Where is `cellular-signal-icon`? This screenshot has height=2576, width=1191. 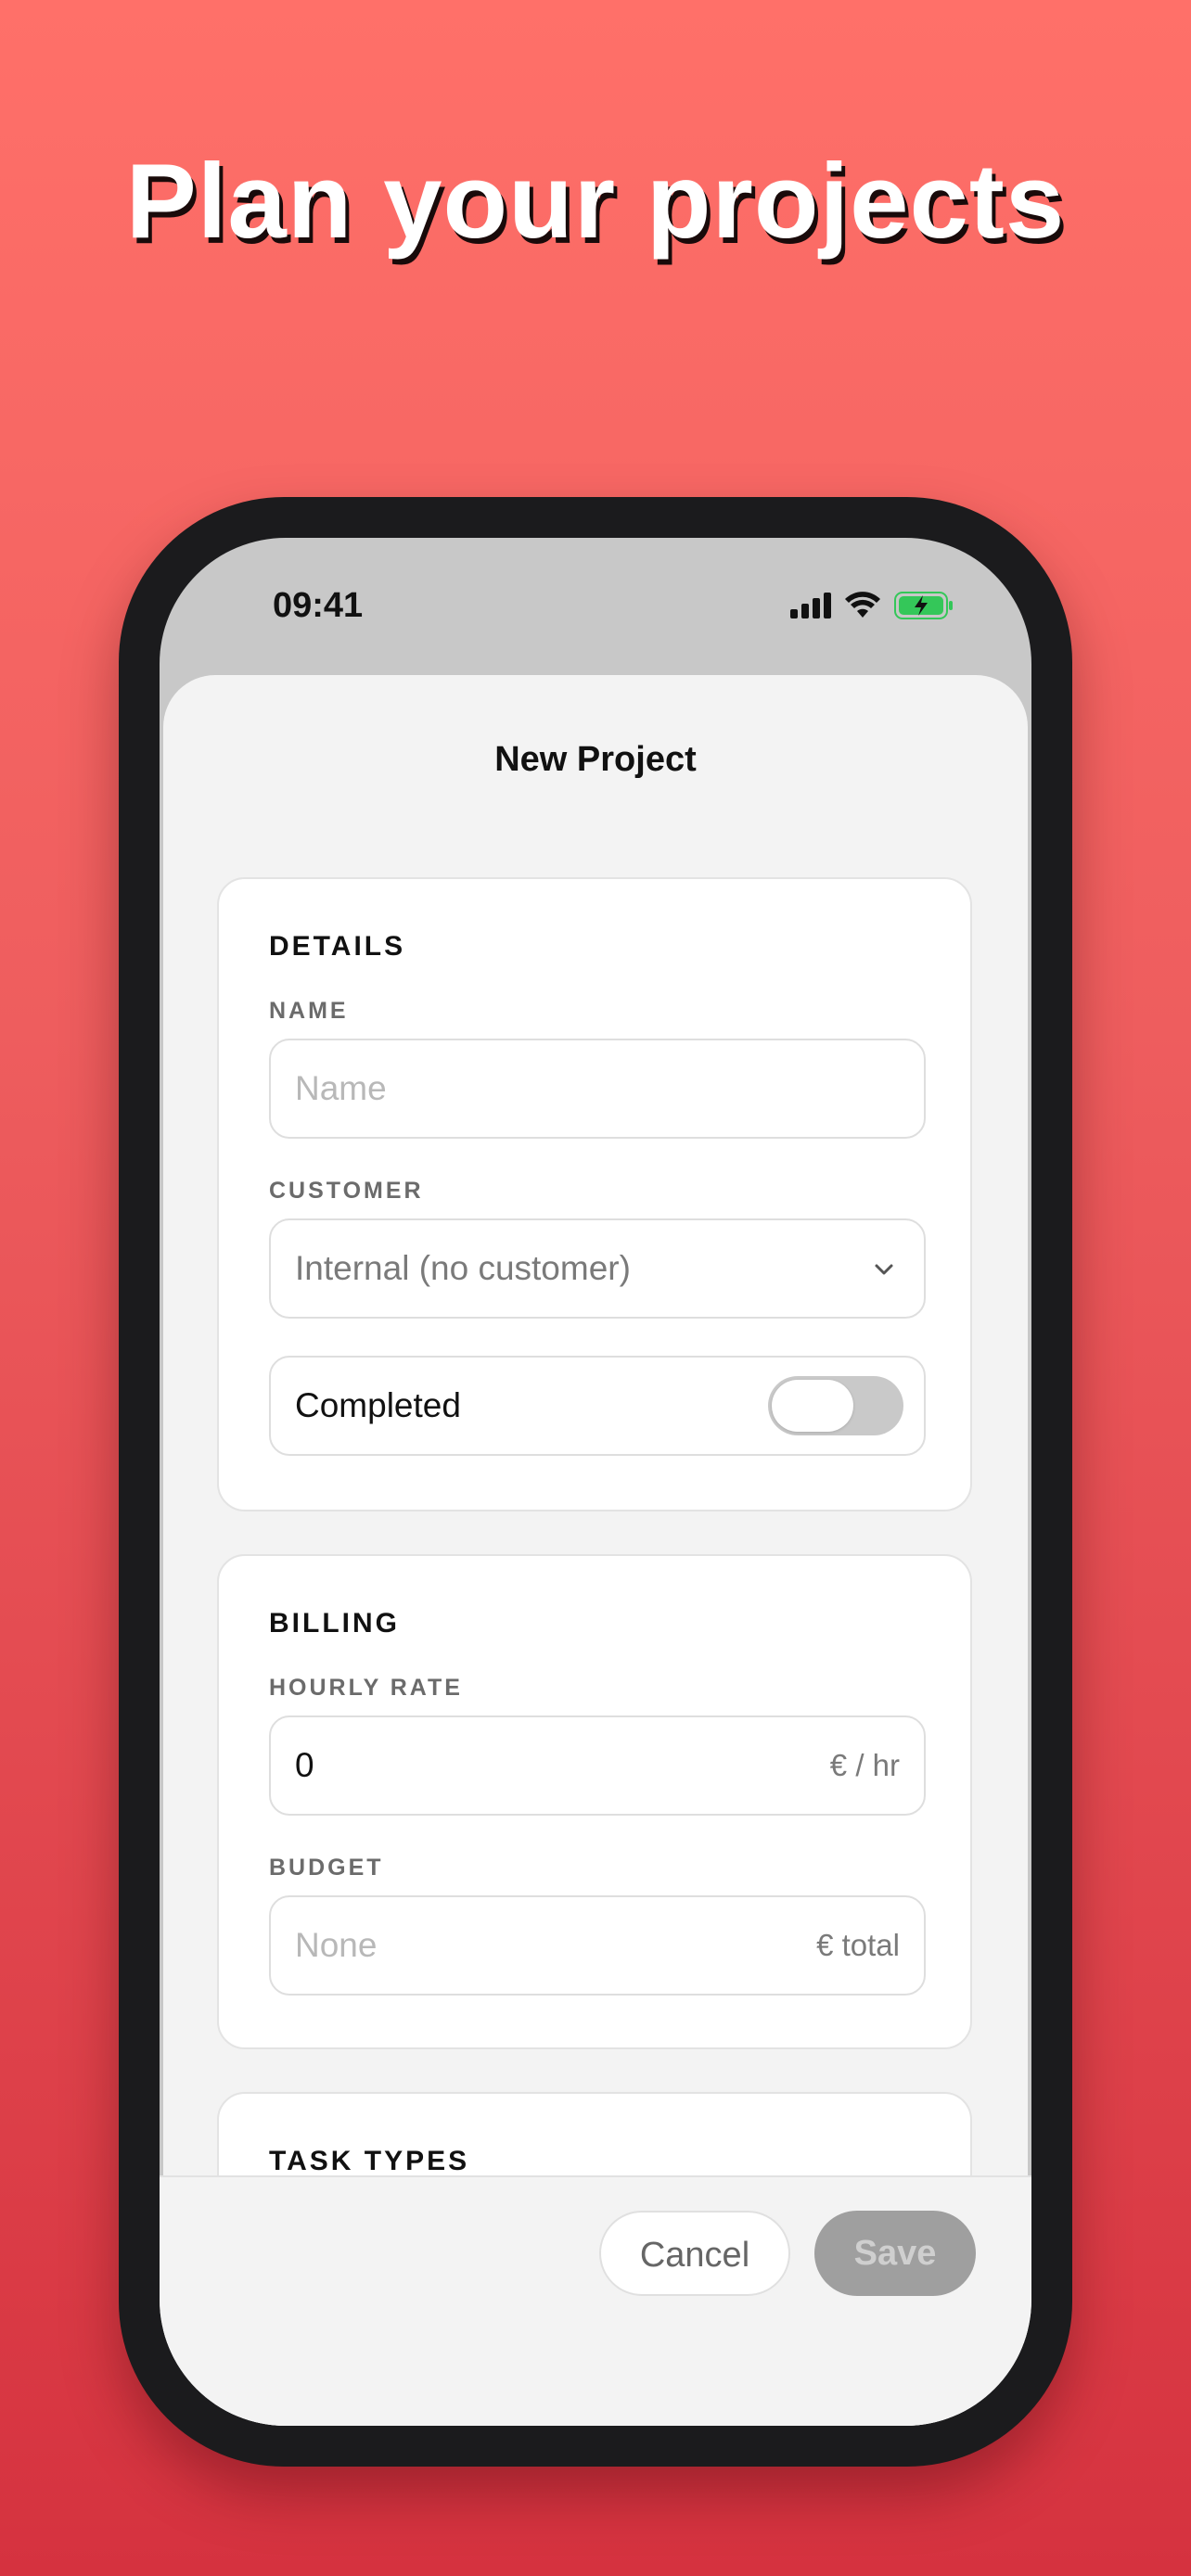
cellular-signal-icon is located at coordinates (810, 608).